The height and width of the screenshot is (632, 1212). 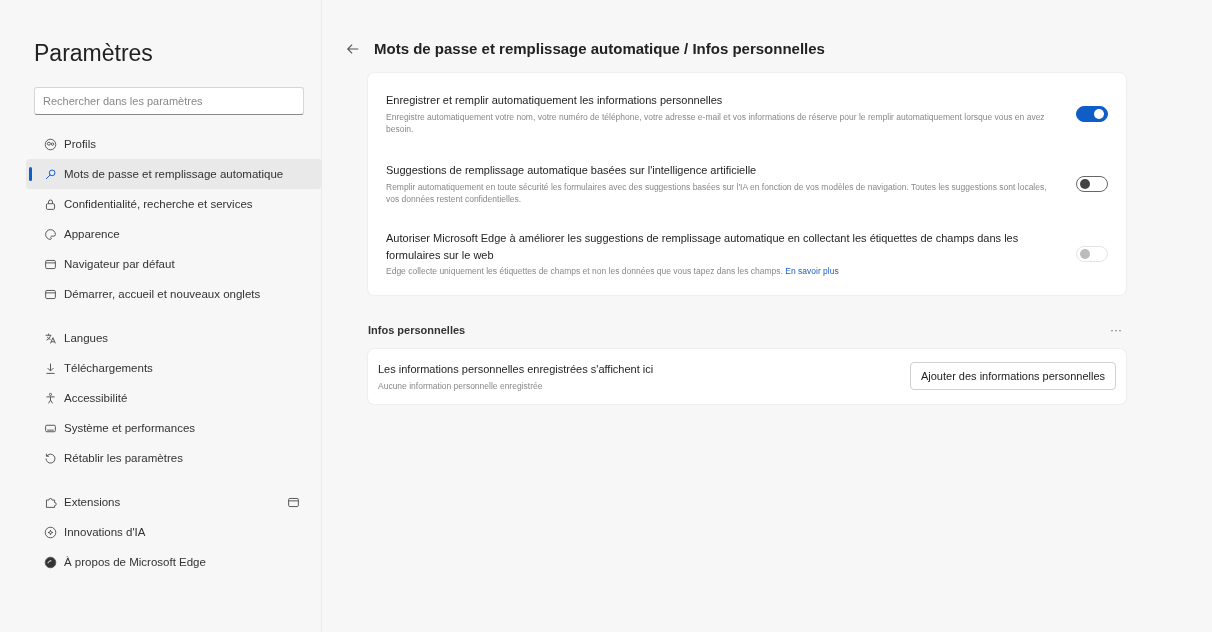 I want to click on empty-state-title: Les informations personnelles enregistrées s'affichent ici, so click(x=516, y=369).